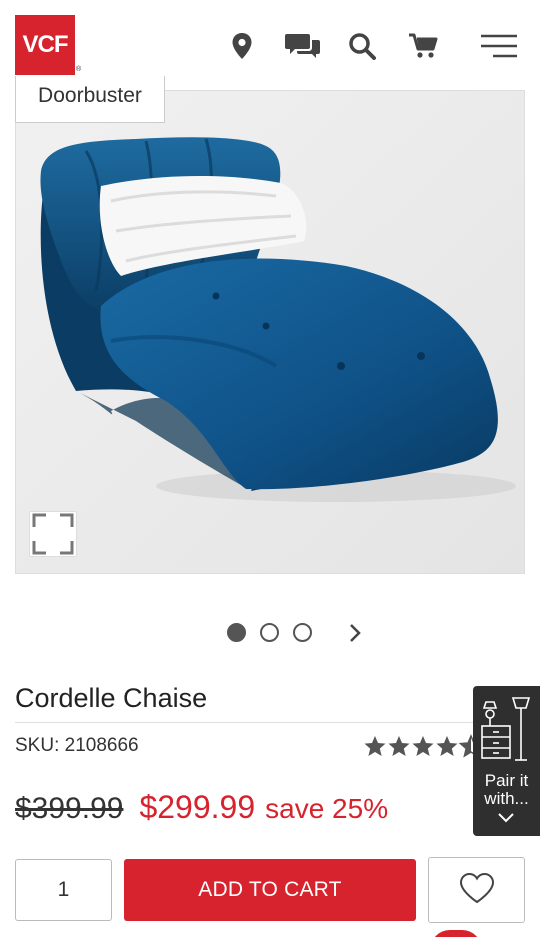 The height and width of the screenshot is (937, 540). Describe the element at coordinates (270, 890) in the screenshot. I see `add-to-cart-button: ADD TO CART` at that location.